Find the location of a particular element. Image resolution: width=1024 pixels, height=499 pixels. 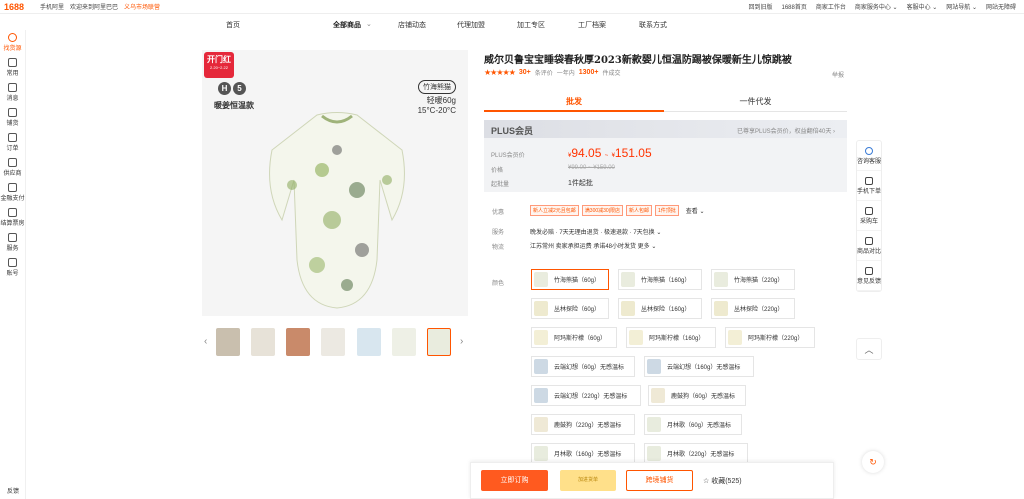

finance-icon is located at coordinates (12, 187).